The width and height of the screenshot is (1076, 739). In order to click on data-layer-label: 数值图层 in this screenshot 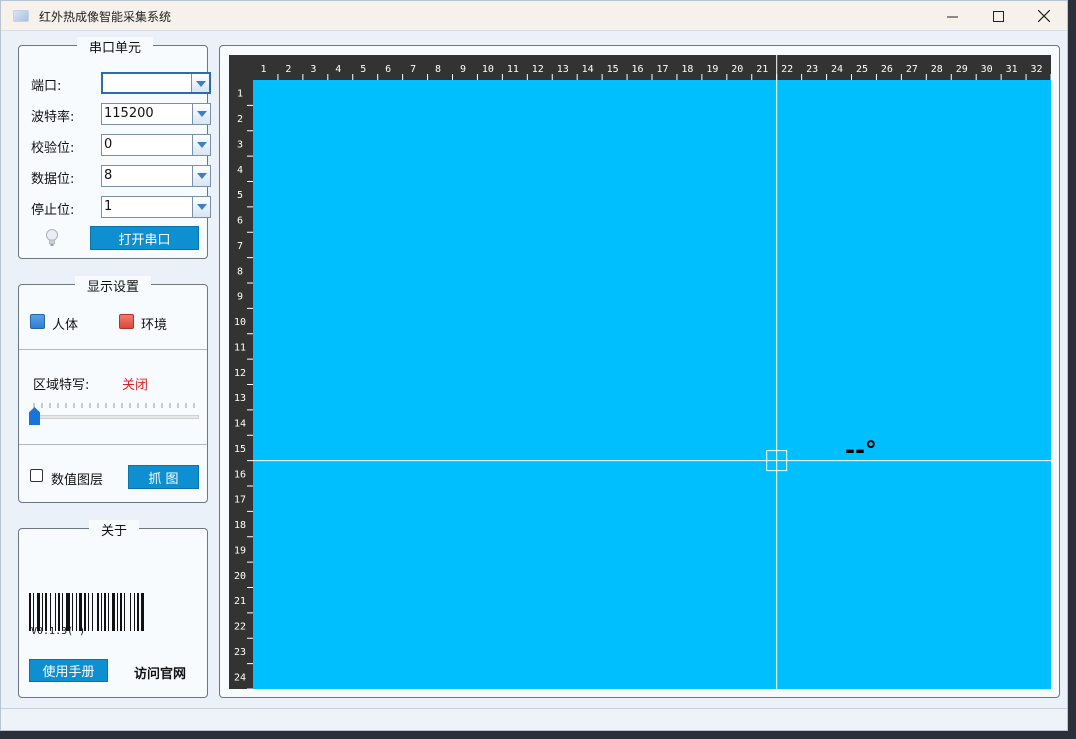, I will do `click(77, 480)`.